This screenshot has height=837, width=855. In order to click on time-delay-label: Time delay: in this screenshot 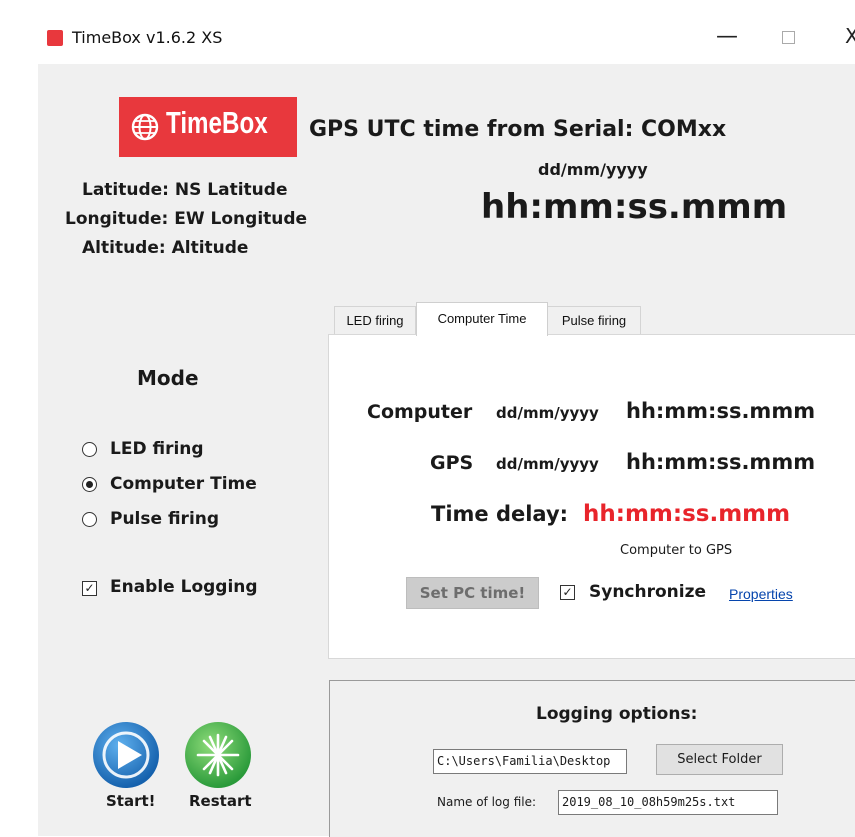, I will do `click(500, 514)`.